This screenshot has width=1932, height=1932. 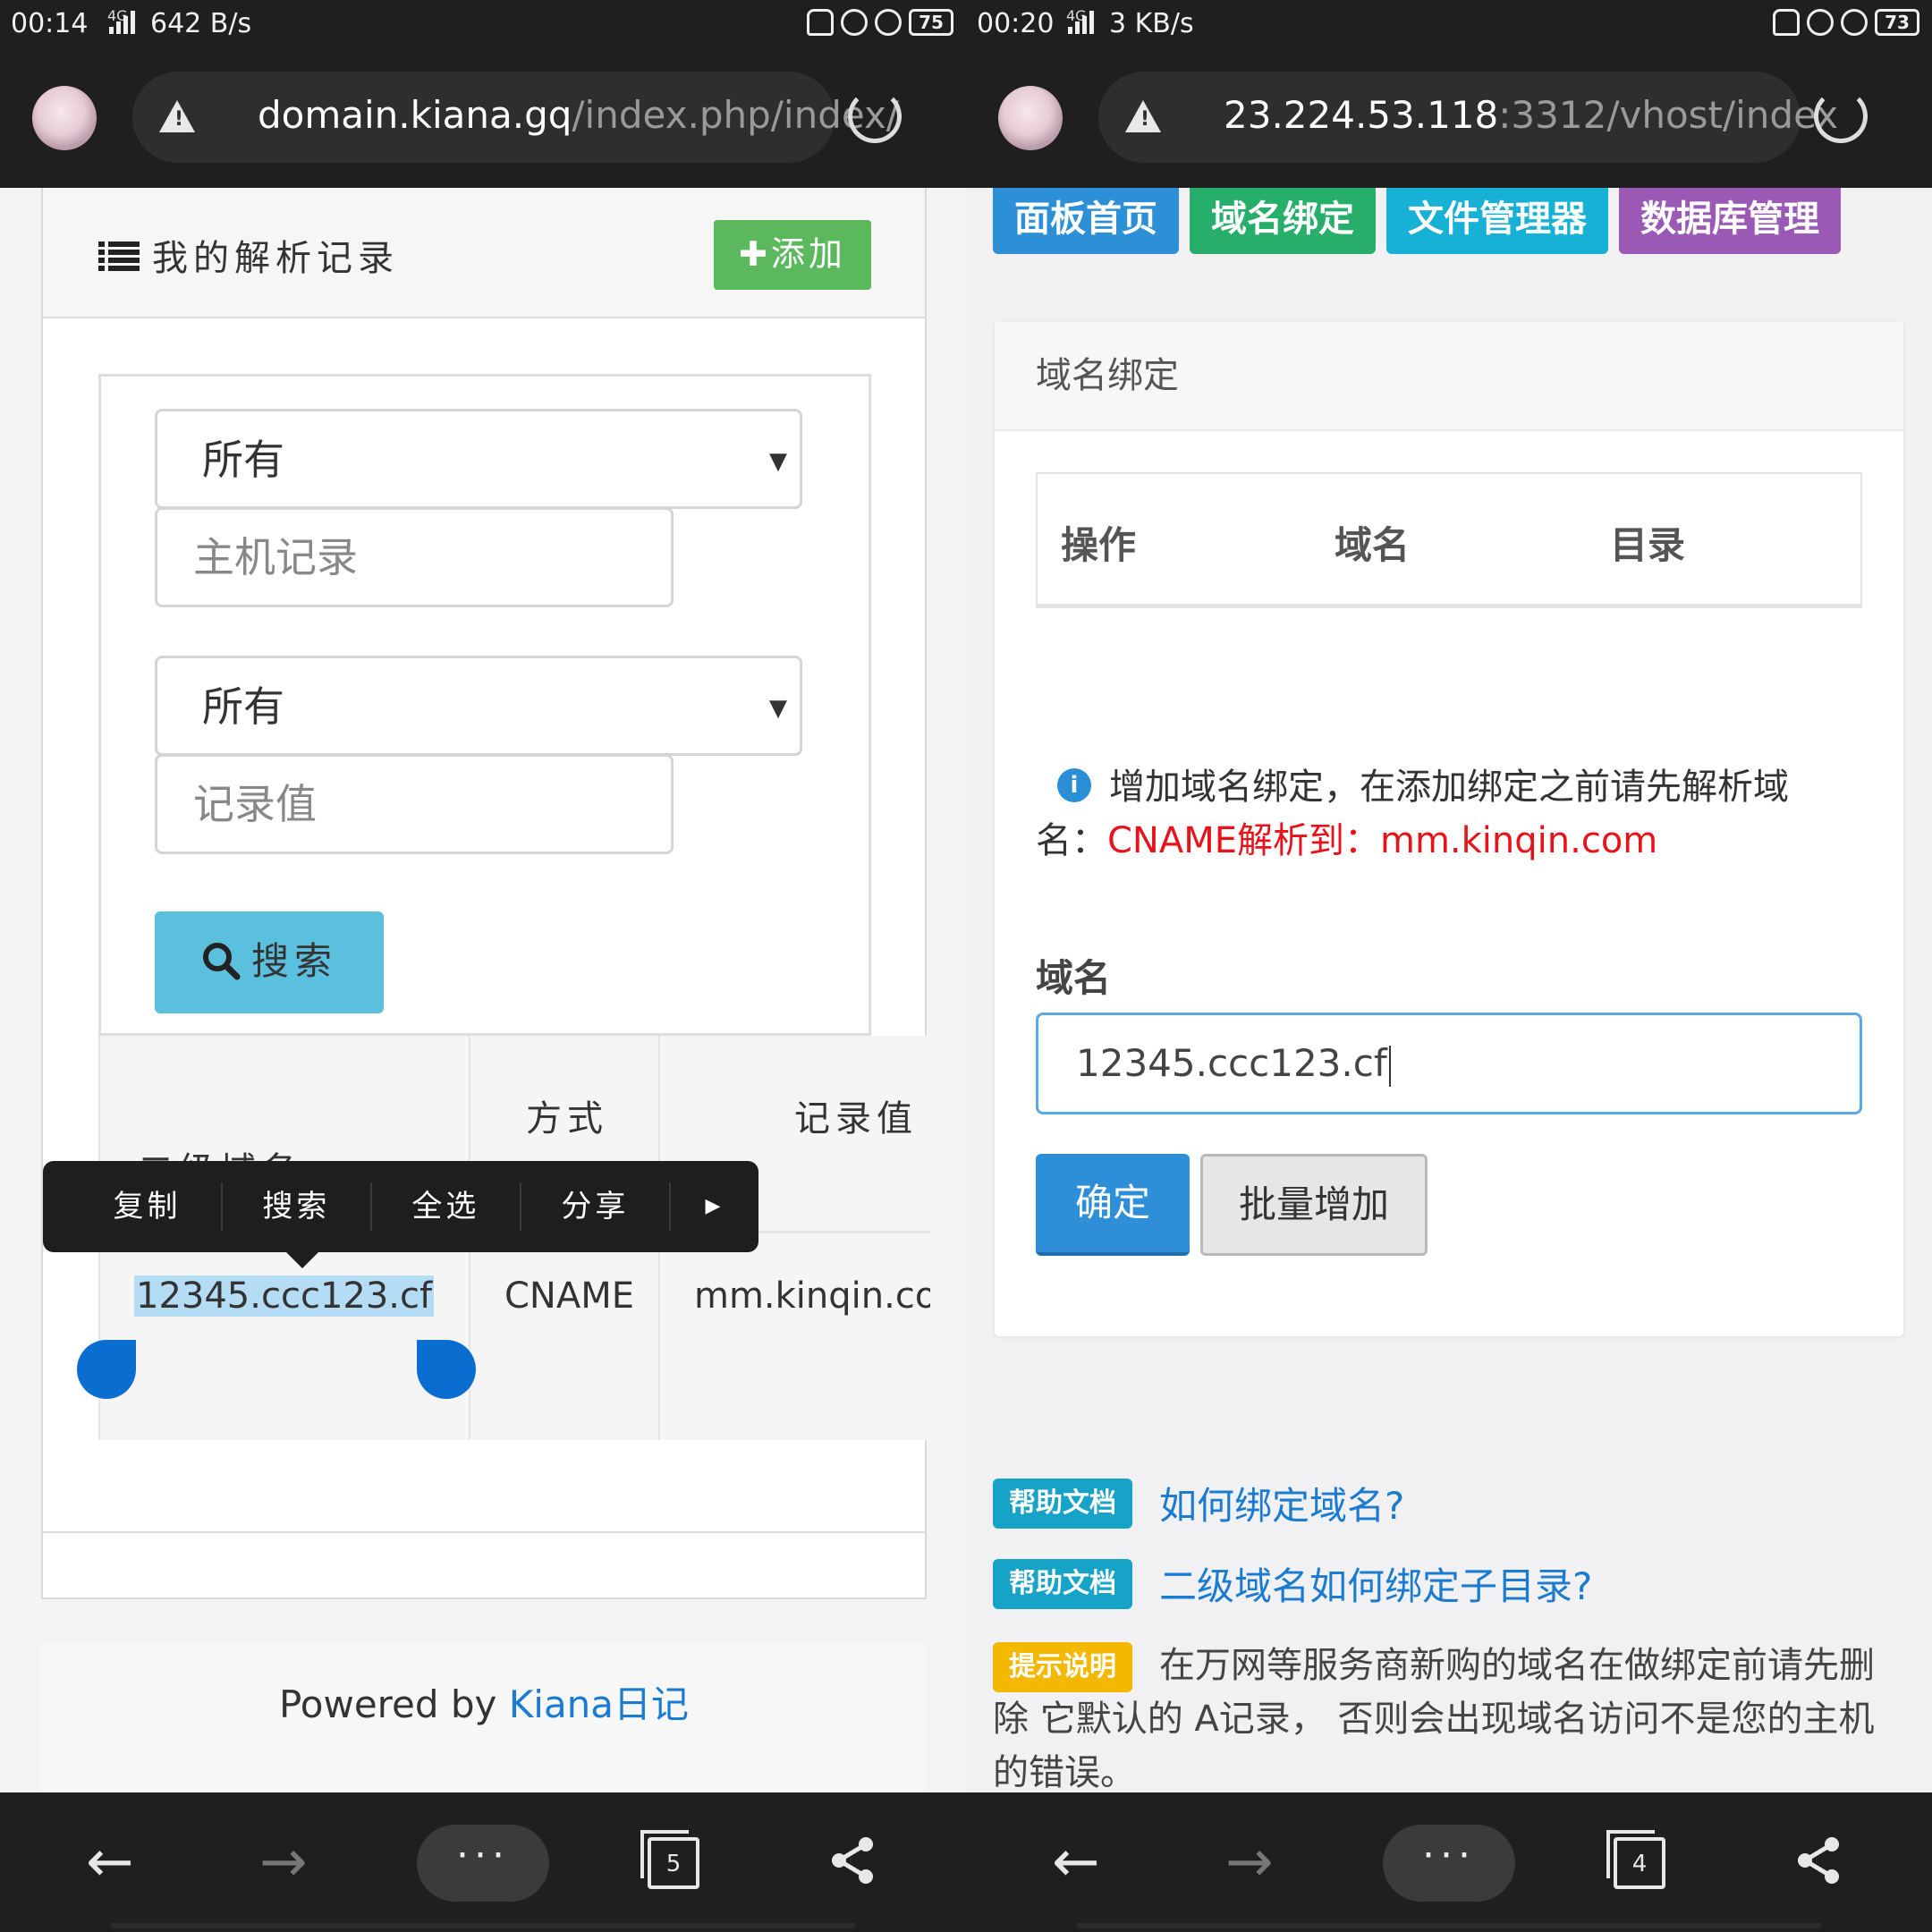 What do you see at coordinates (414, 557) in the screenshot?
I see `host-record-input: 主机记录` at bounding box center [414, 557].